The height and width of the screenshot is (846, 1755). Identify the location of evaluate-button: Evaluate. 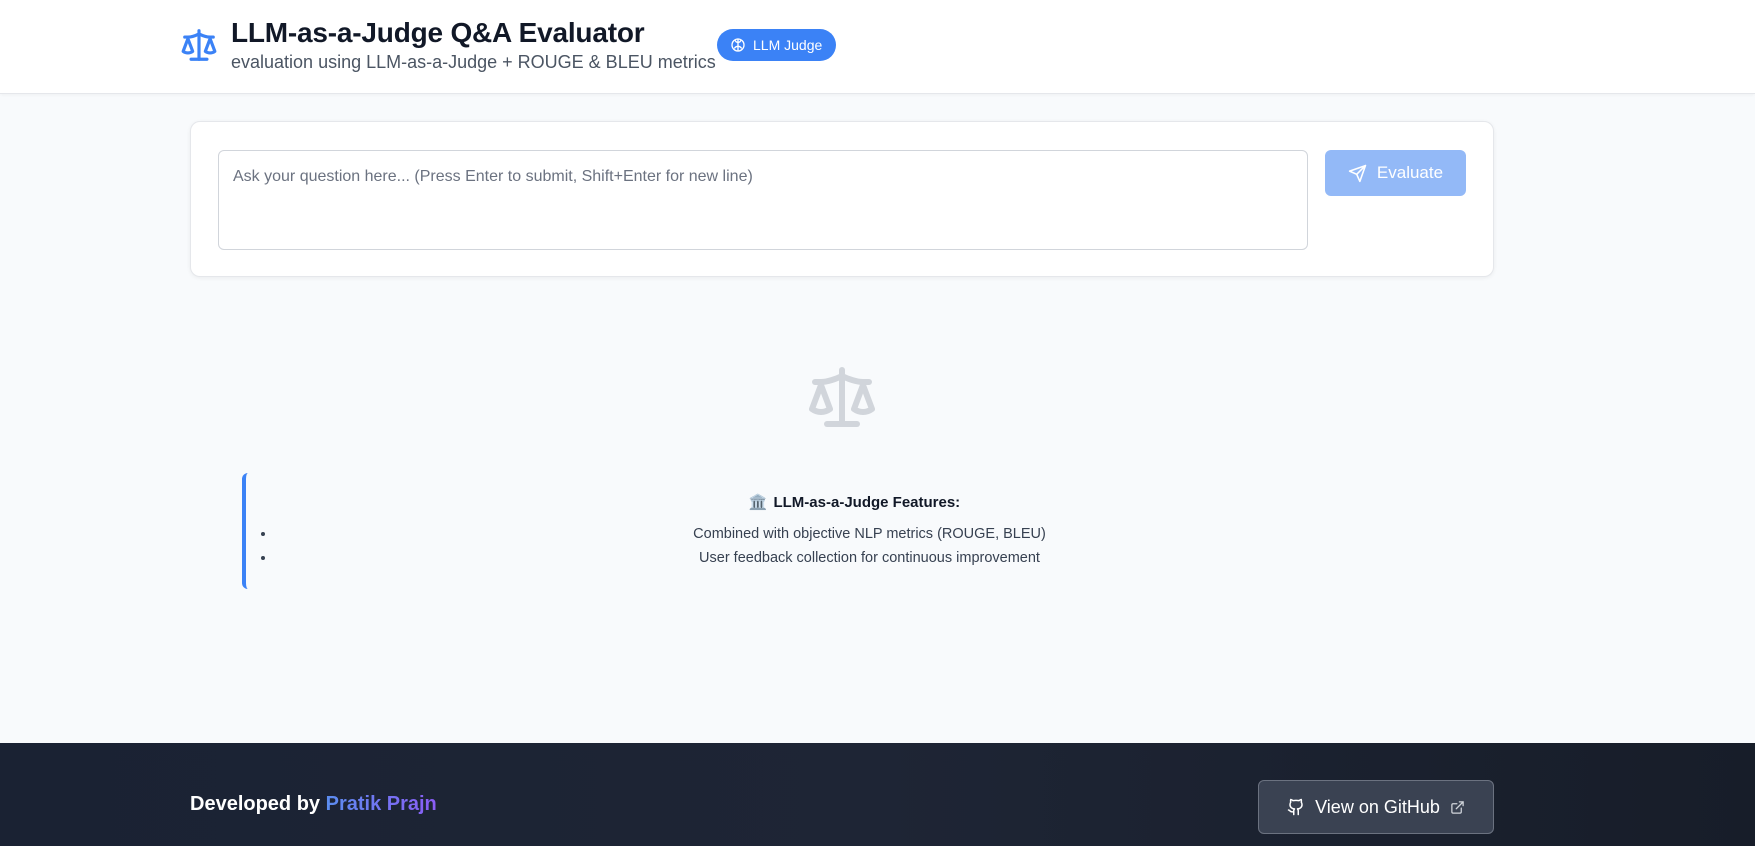
(1395, 173).